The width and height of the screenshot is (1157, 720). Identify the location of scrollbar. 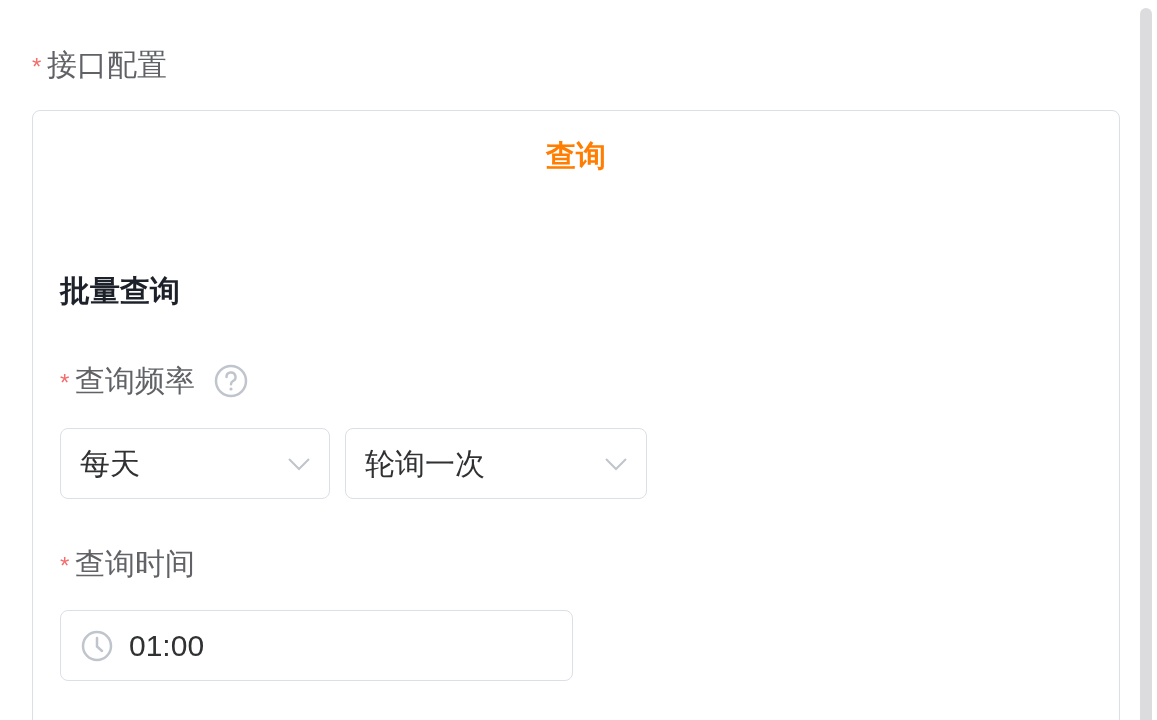
(1146, 364).